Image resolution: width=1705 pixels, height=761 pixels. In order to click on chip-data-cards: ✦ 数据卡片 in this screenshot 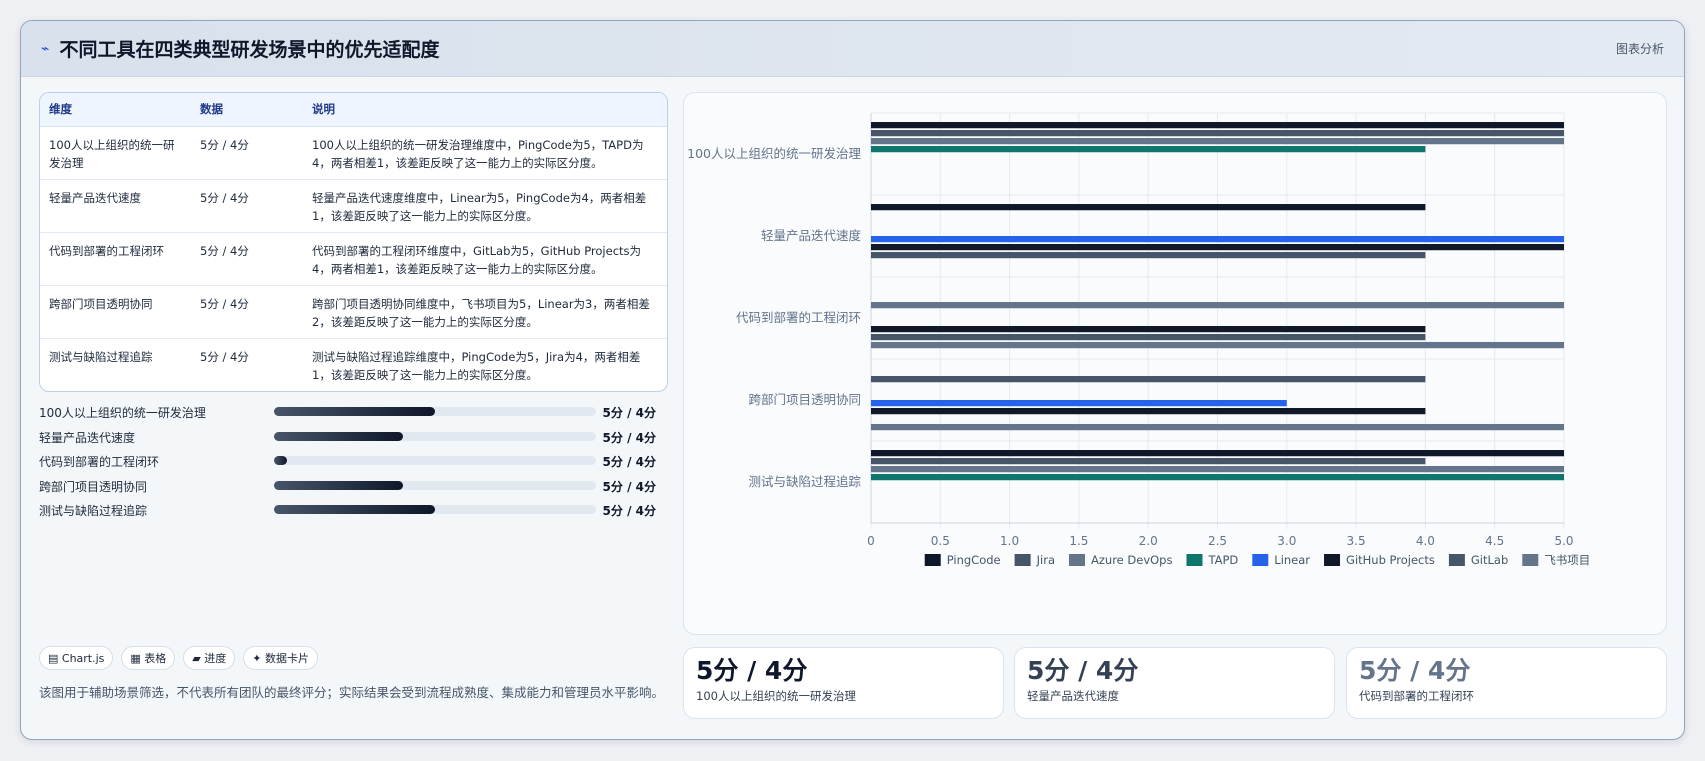, I will do `click(280, 658)`.